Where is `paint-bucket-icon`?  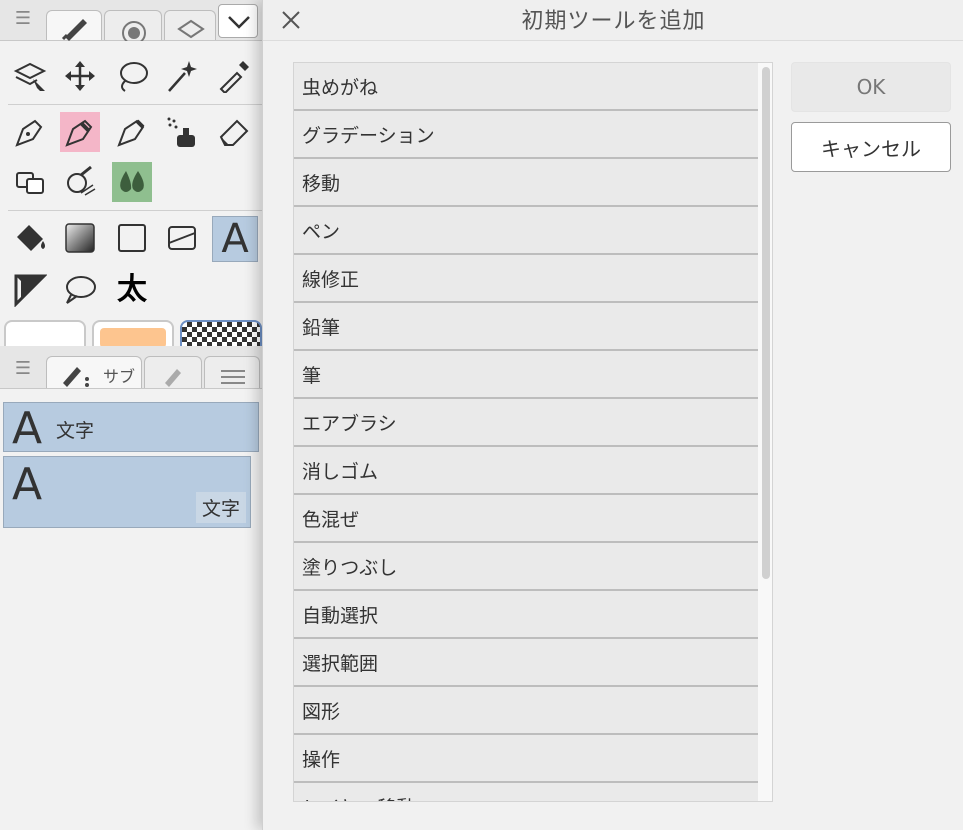
paint-bucket-icon is located at coordinates (31, 238).